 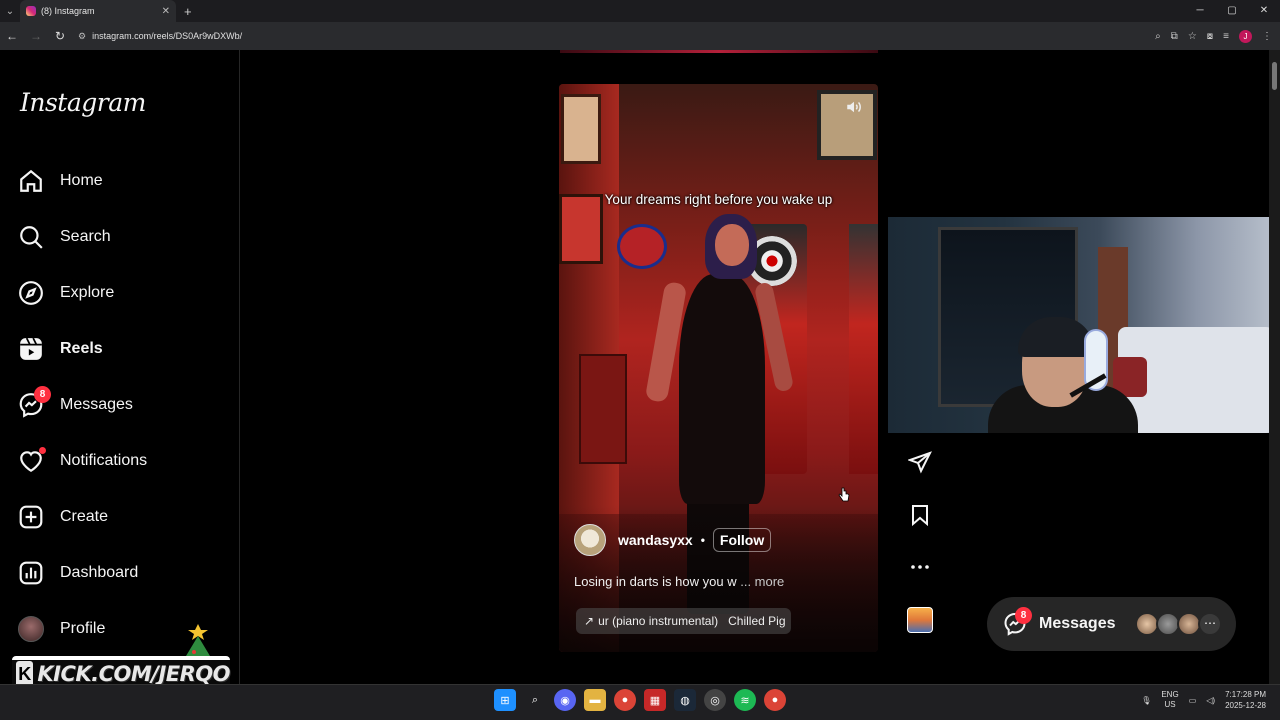 What do you see at coordinates (1245, 705) in the screenshot?
I see `clock-date: 2025-12-28` at bounding box center [1245, 705].